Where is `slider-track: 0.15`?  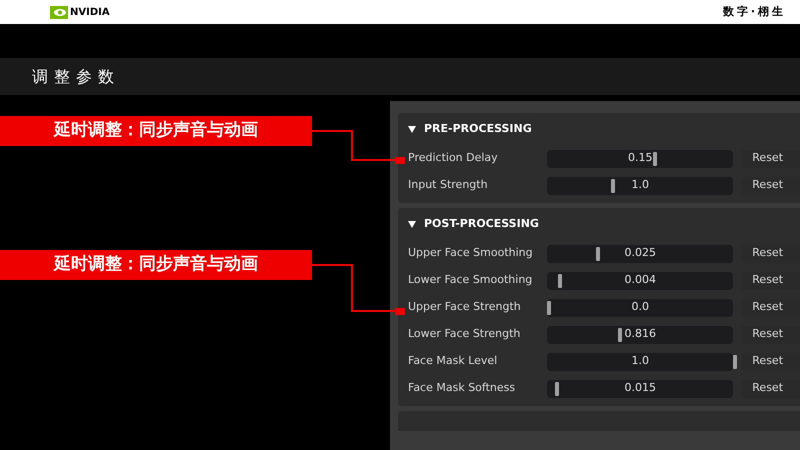
slider-track: 0.15 is located at coordinates (640, 159).